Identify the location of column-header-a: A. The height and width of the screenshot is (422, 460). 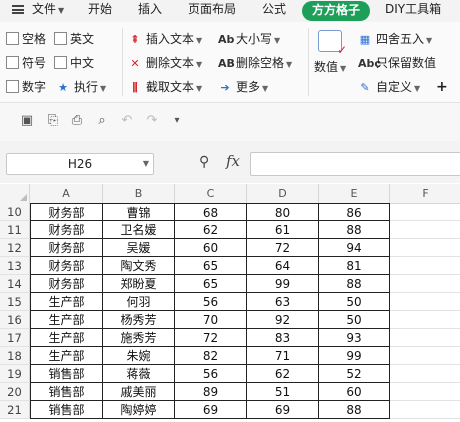
(66, 193).